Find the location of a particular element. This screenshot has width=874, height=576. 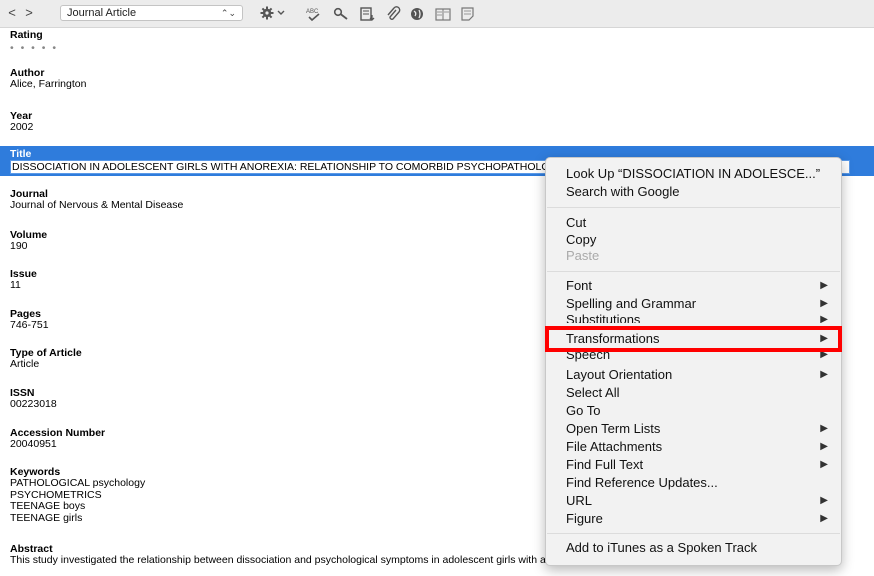

abstract-label: Abstract is located at coordinates (31, 549).